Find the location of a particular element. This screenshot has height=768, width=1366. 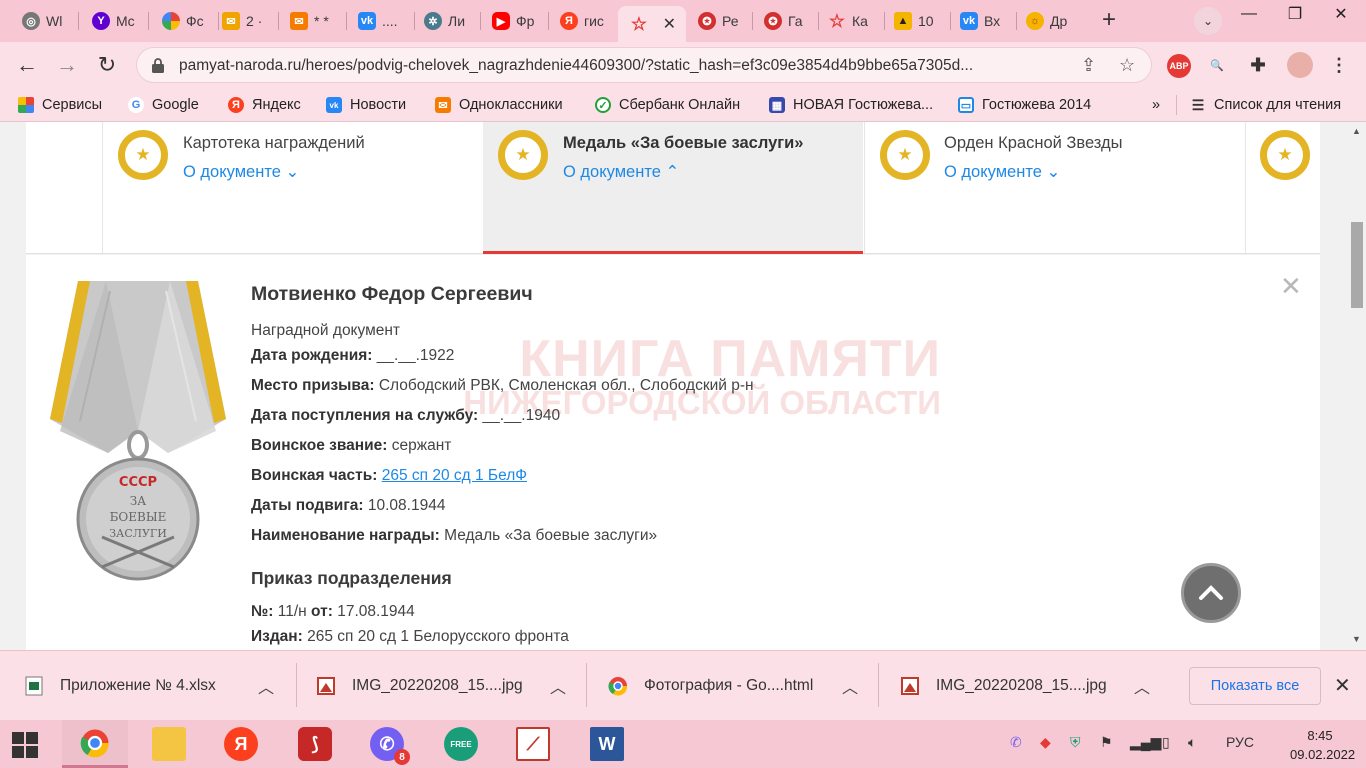

browser-tab: ◎ Wl is located at coordinates (43, 21).